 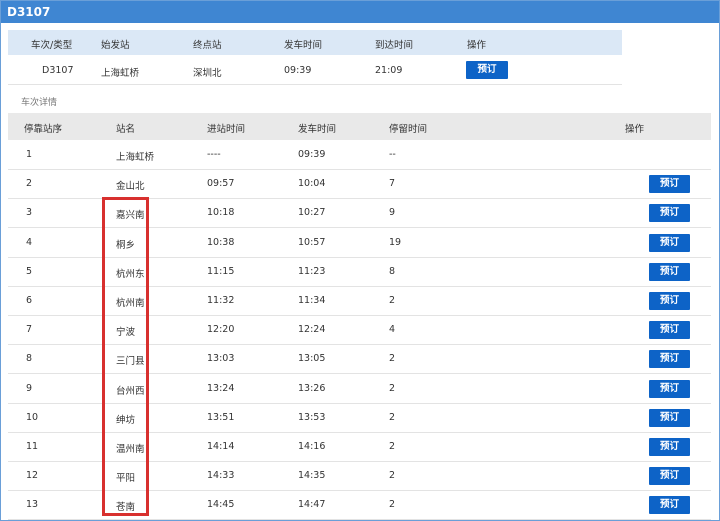 What do you see at coordinates (221, 446) in the screenshot?
I see `row-arrive-time: 14:14` at bounding box center [221, 446].